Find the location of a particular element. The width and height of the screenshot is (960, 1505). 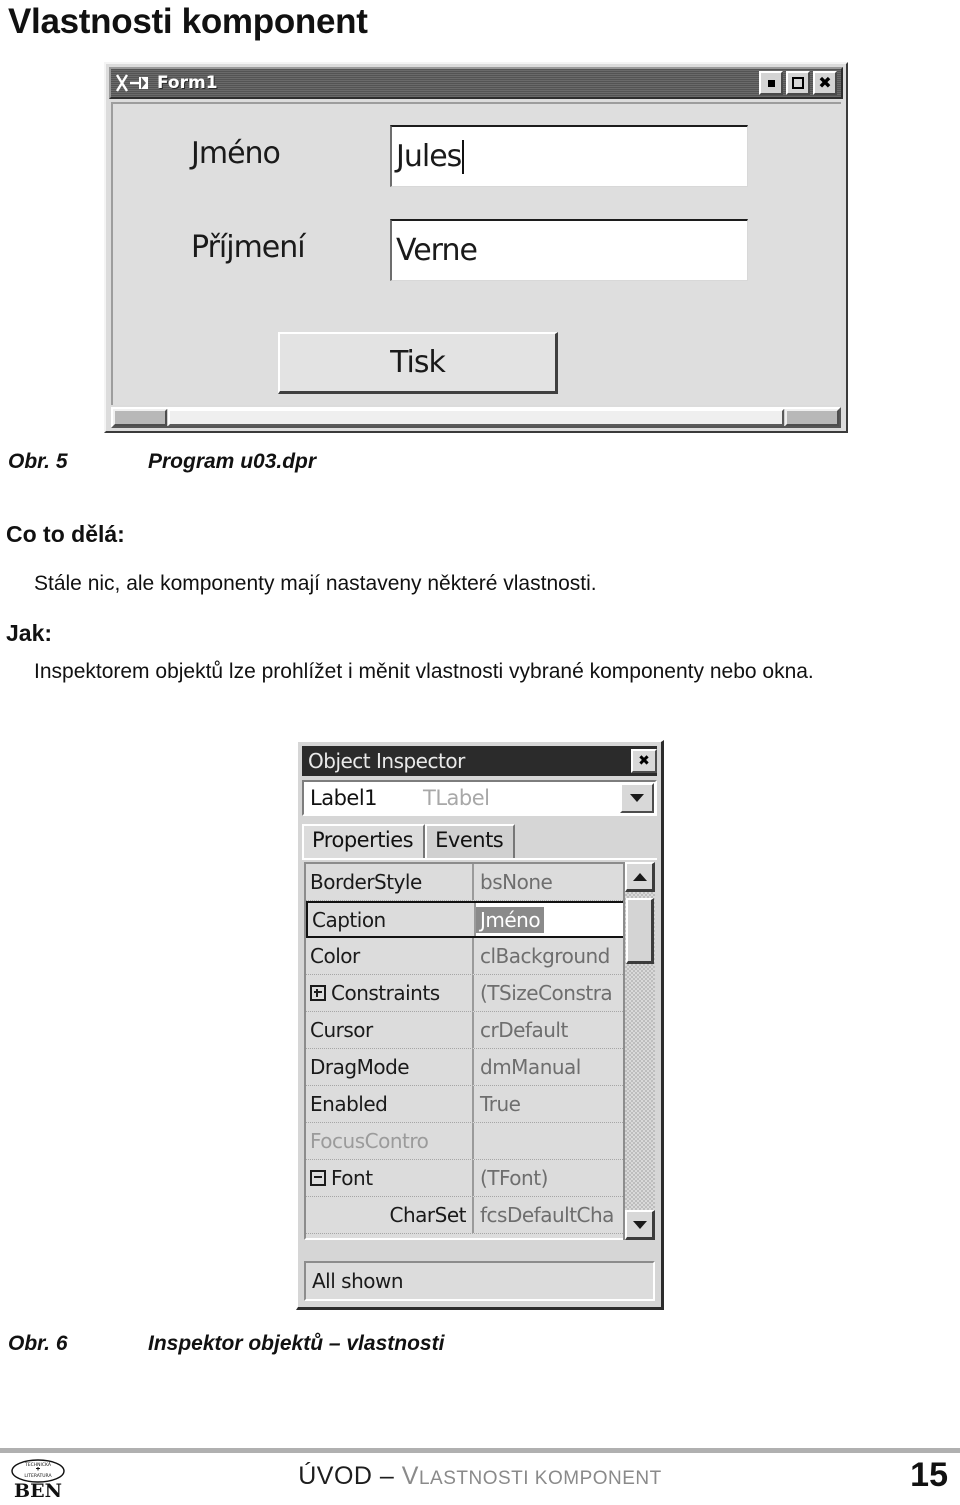

figure-5-caption: Obr. 5 Program u03.dpr is located at coordinates (162, 462).